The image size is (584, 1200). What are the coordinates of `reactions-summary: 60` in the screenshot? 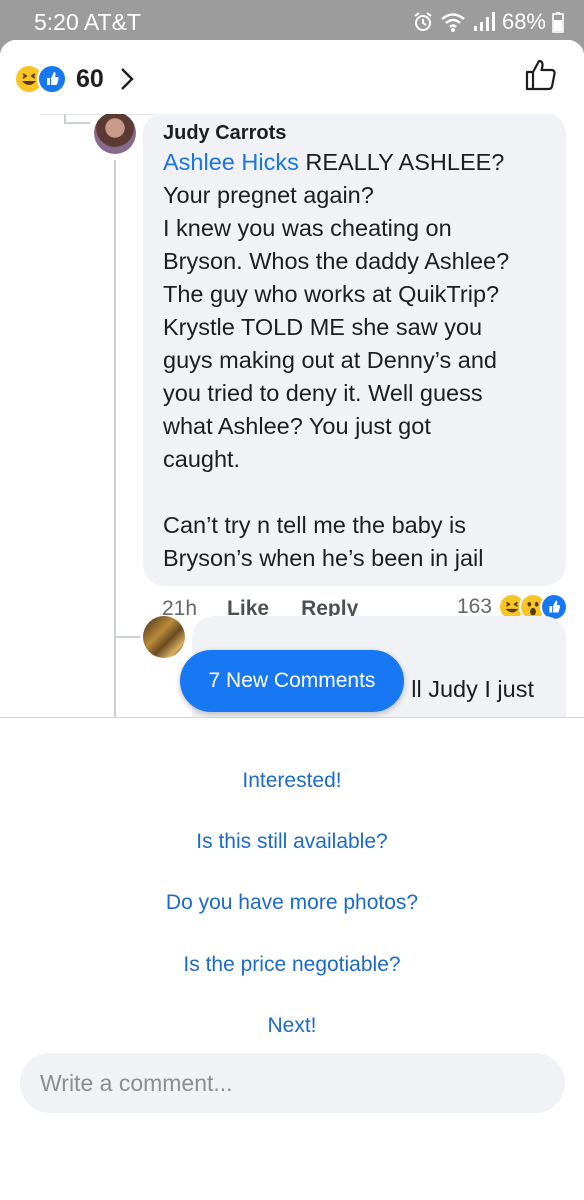 It's located at (74, 79).